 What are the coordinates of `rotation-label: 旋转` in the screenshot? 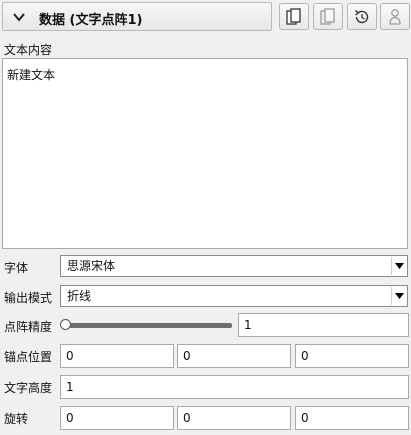 It's located at (16, 419).